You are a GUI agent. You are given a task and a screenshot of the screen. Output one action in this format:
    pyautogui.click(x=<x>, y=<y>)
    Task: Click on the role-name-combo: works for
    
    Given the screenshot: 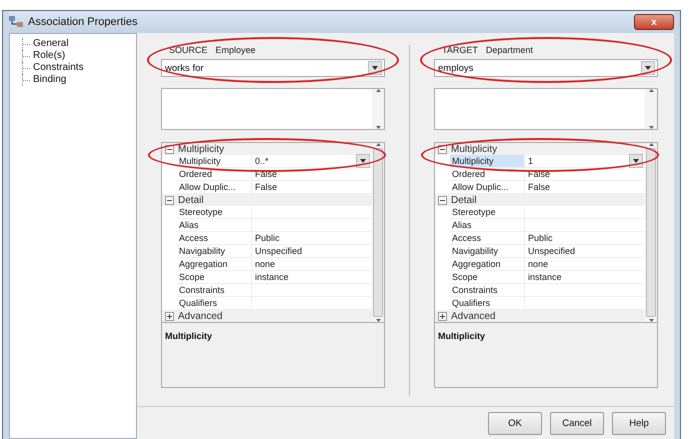 What is the action you would take?
    pyautogui.click(x=273, y=68)
    